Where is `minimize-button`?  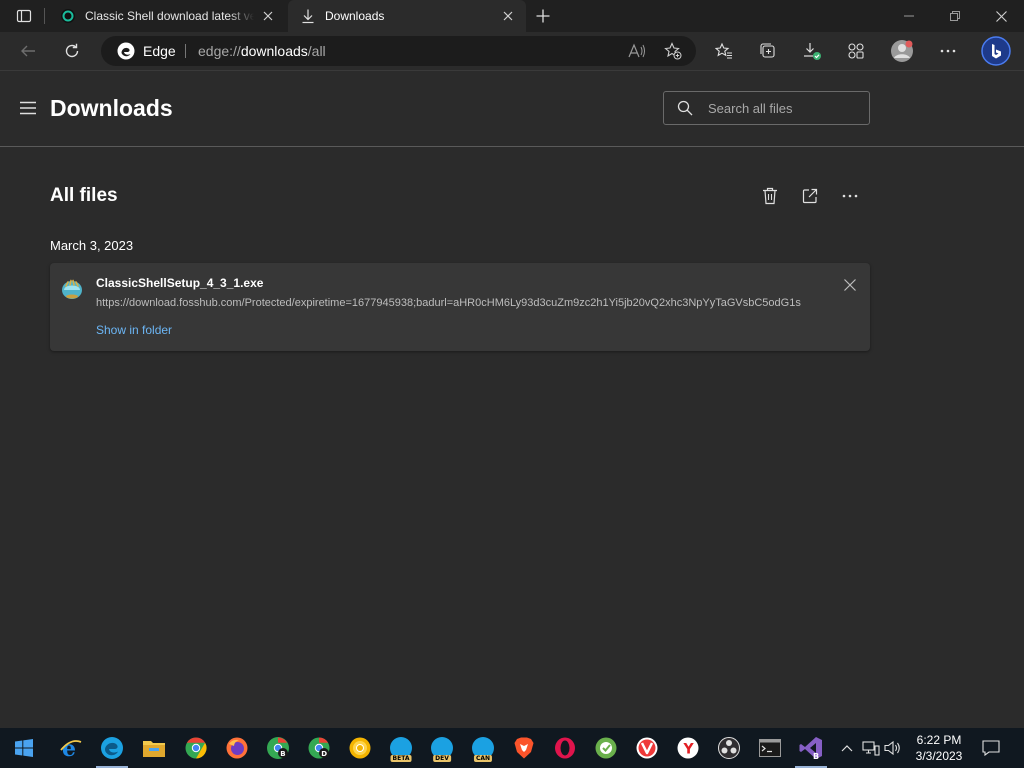 minimize-button is located at coordinates (909, 16).